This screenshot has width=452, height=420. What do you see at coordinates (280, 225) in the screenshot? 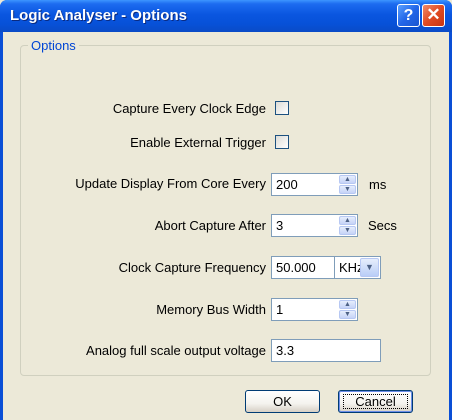
I see `abort-capture-value: 3` at bounding box center [280, 225].